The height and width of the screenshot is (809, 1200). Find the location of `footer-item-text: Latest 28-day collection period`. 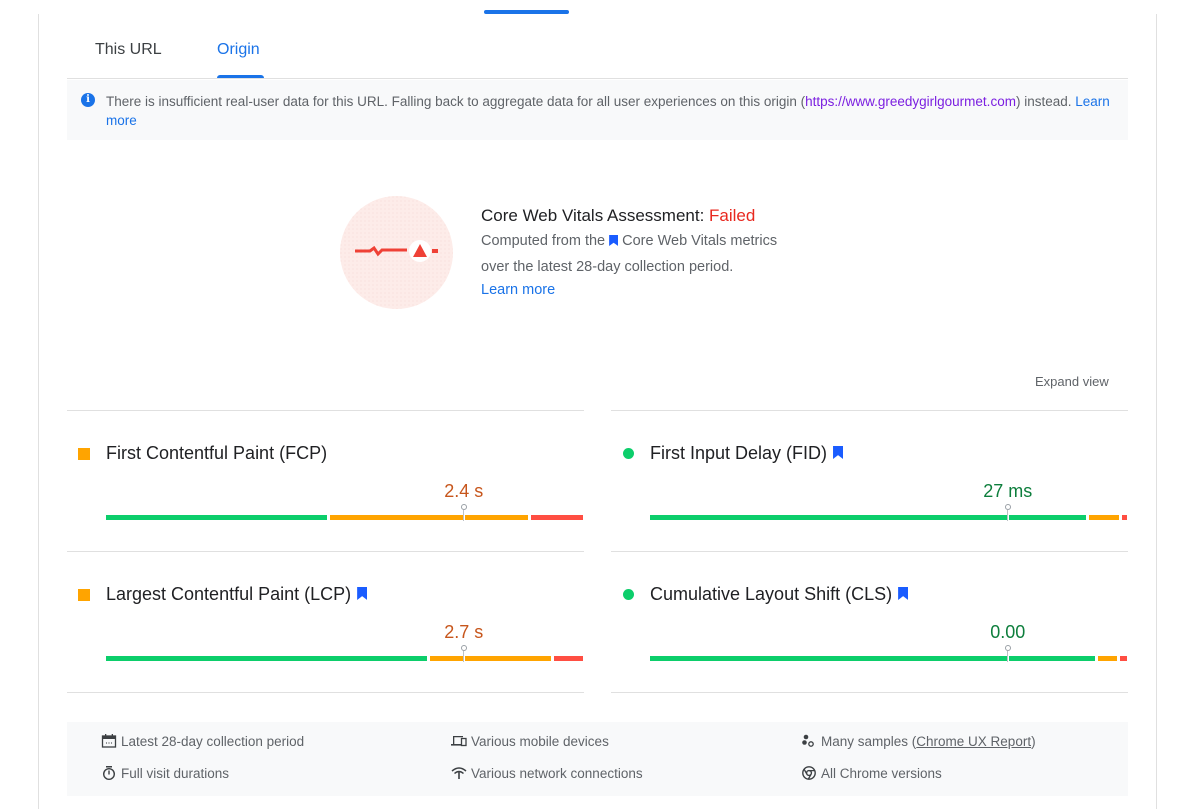

footer-item-text: Latest 28-day collection period is located at coordinates (213, 741).